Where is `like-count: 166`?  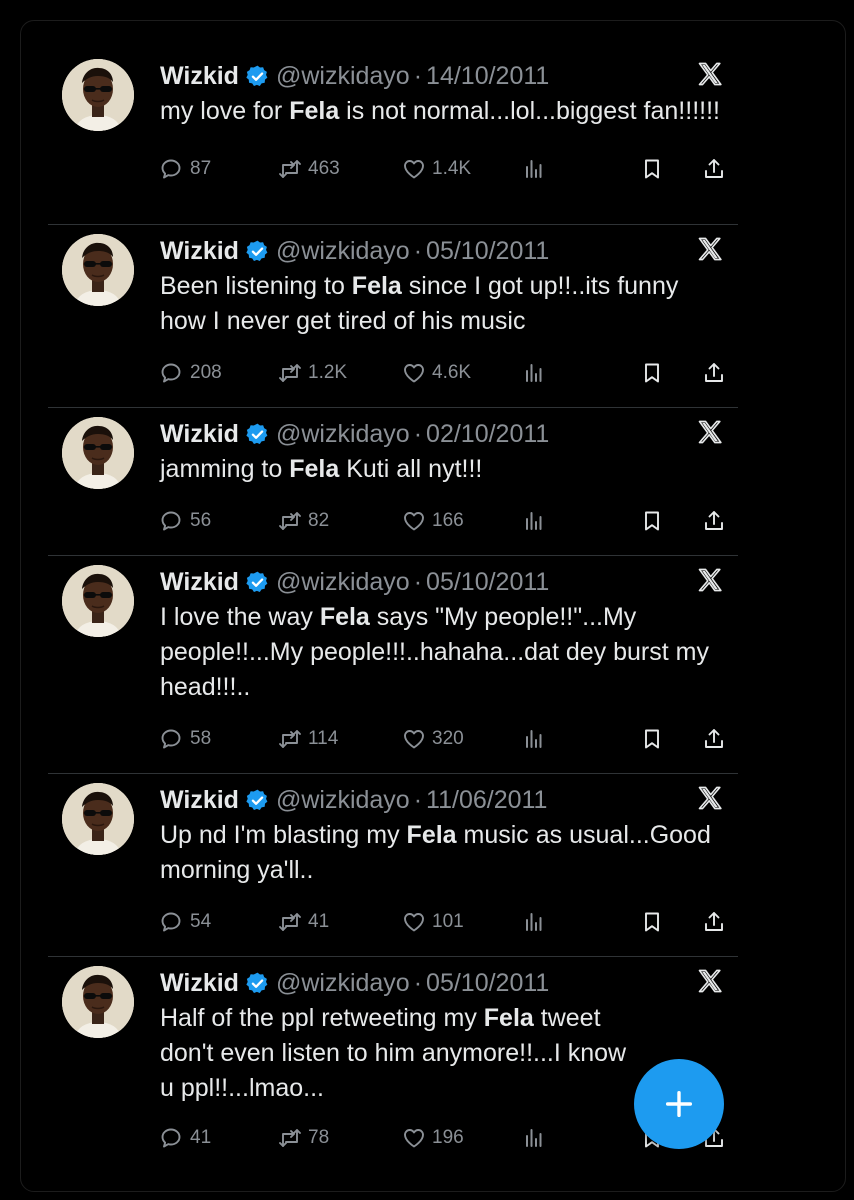
like-count: 166 is located at coordinates (448, 520).